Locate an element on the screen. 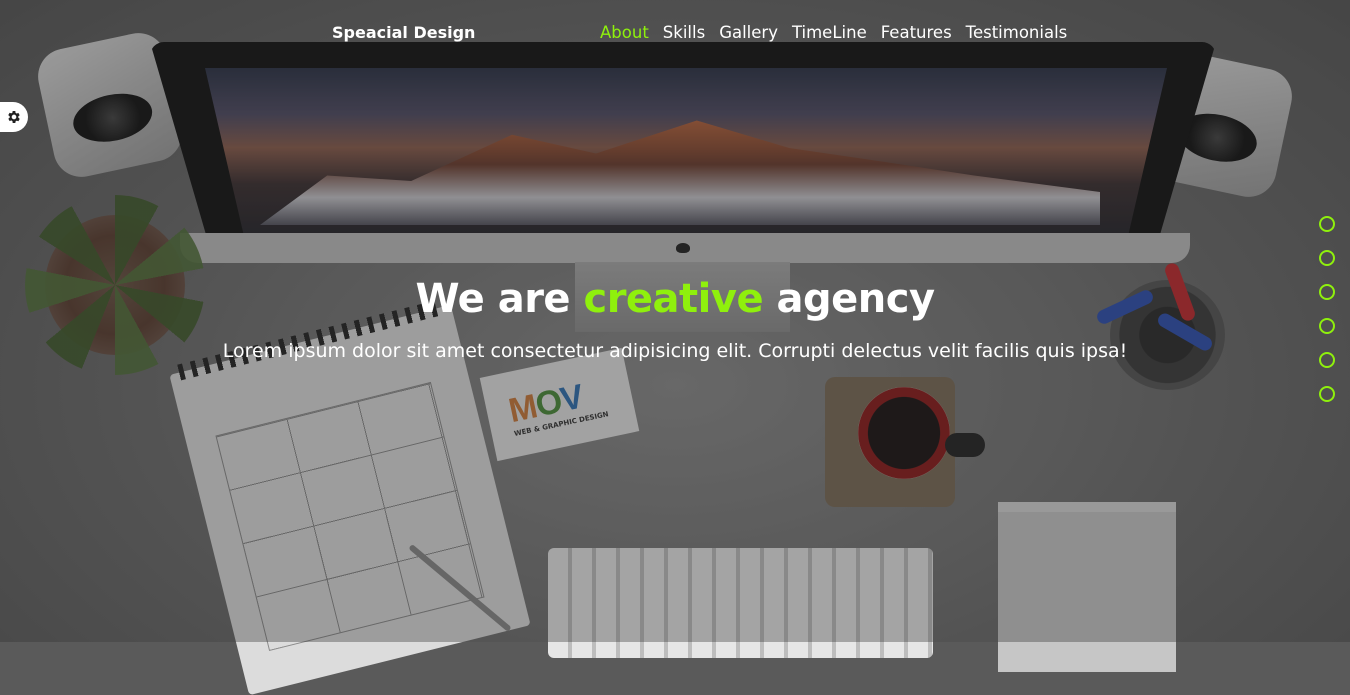  nav-gallery: Gallery is located at coordinates (748, 32).